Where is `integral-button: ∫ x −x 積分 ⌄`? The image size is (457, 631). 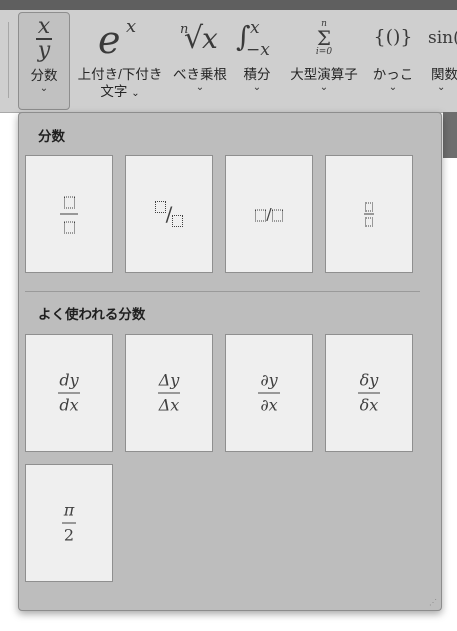
integral-button: ∫ x −x 積分 ⌄ is located at coordinates (257, 61).